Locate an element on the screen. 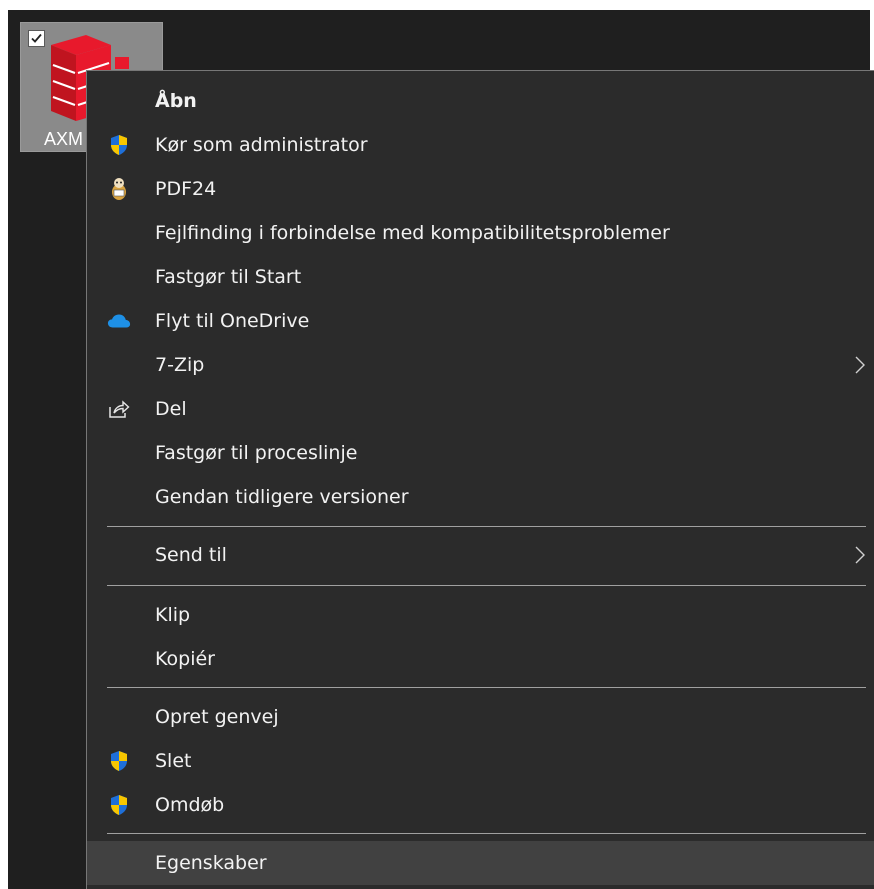  menu-item-pin-to-taskbar: Fastgør til proceslinje is located at coordinates (480, 453).